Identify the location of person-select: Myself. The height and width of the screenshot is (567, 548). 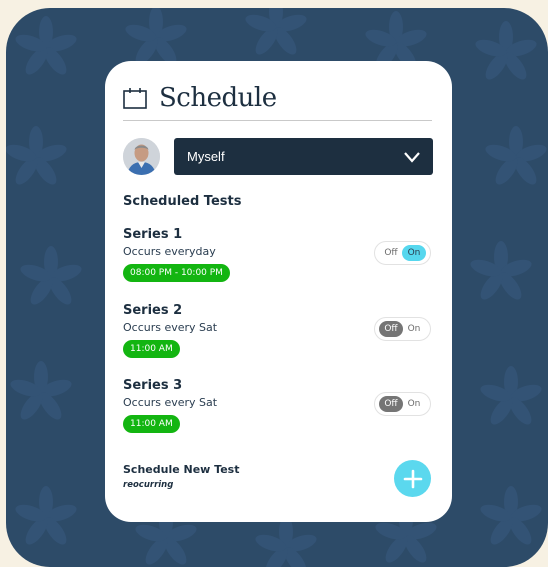
(303, 156).